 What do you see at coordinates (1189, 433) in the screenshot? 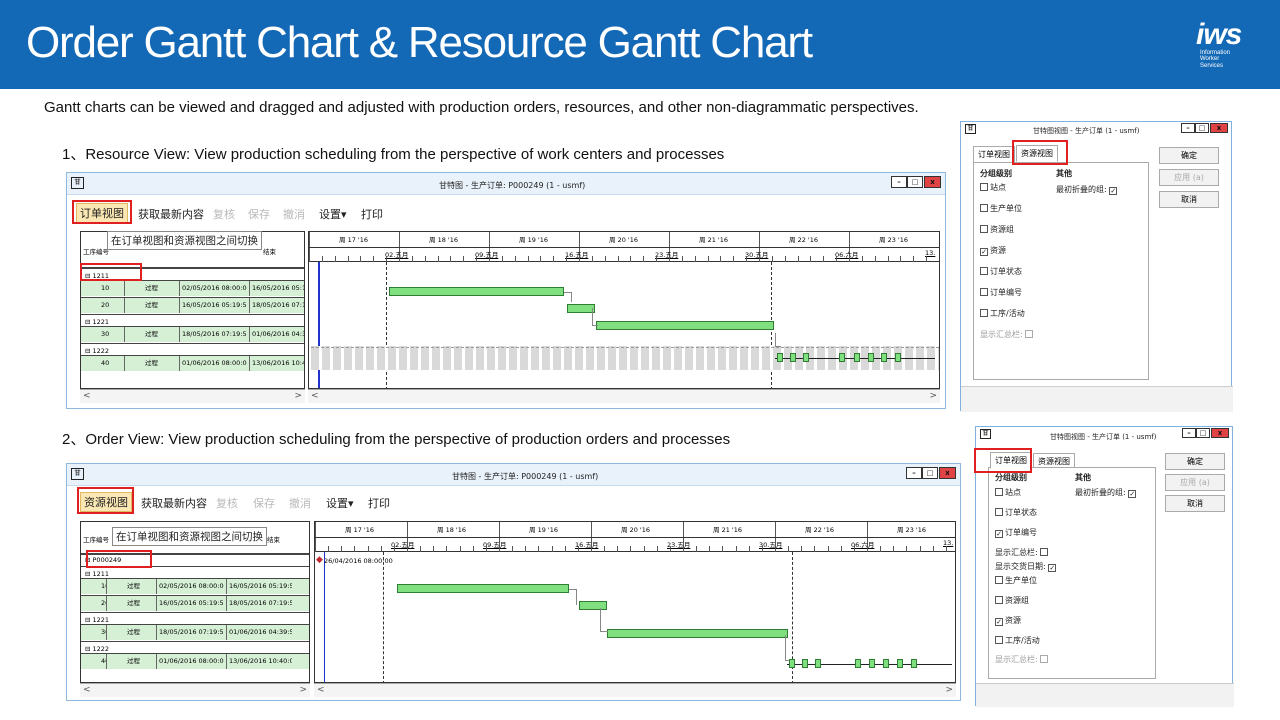
I see `minimize-button: –` at bounding box center [1189, 433].